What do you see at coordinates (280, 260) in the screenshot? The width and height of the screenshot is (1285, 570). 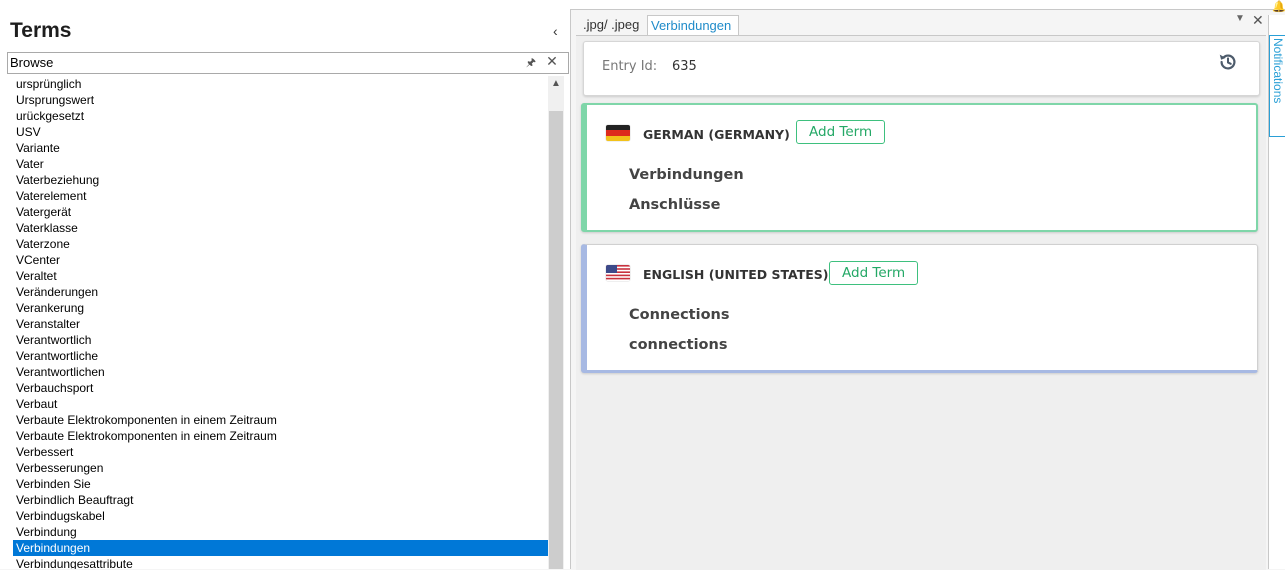 I see `term-list-item: VCenter` at bounding box center [280, 260].